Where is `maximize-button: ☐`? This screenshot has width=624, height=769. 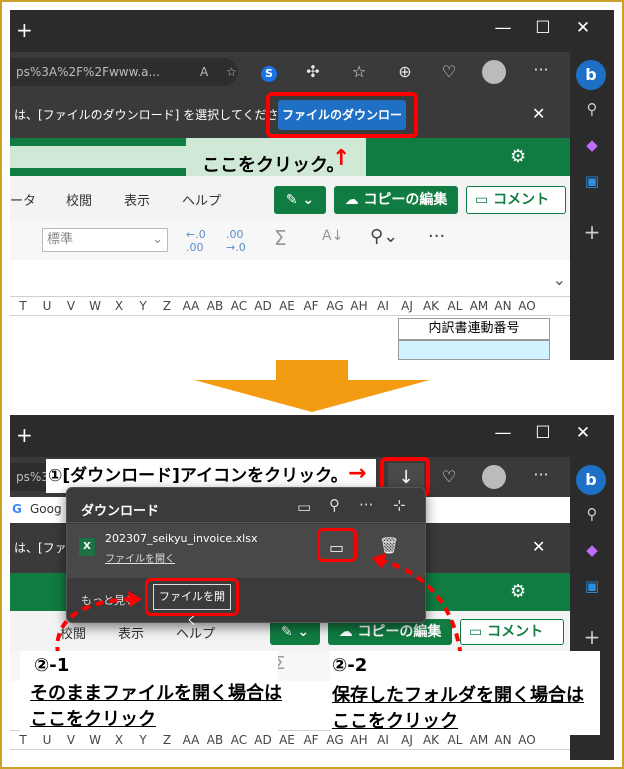
maximize-button: ☐ is located at coordinates (543, 28).